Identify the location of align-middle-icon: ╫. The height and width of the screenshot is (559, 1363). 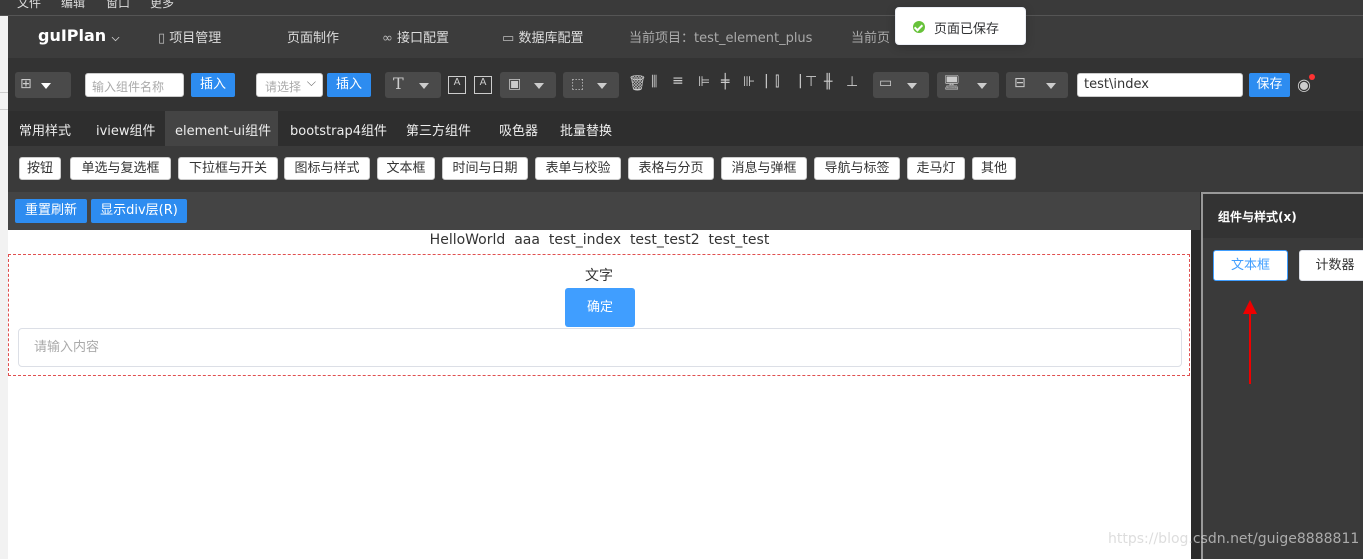
(828, 82).